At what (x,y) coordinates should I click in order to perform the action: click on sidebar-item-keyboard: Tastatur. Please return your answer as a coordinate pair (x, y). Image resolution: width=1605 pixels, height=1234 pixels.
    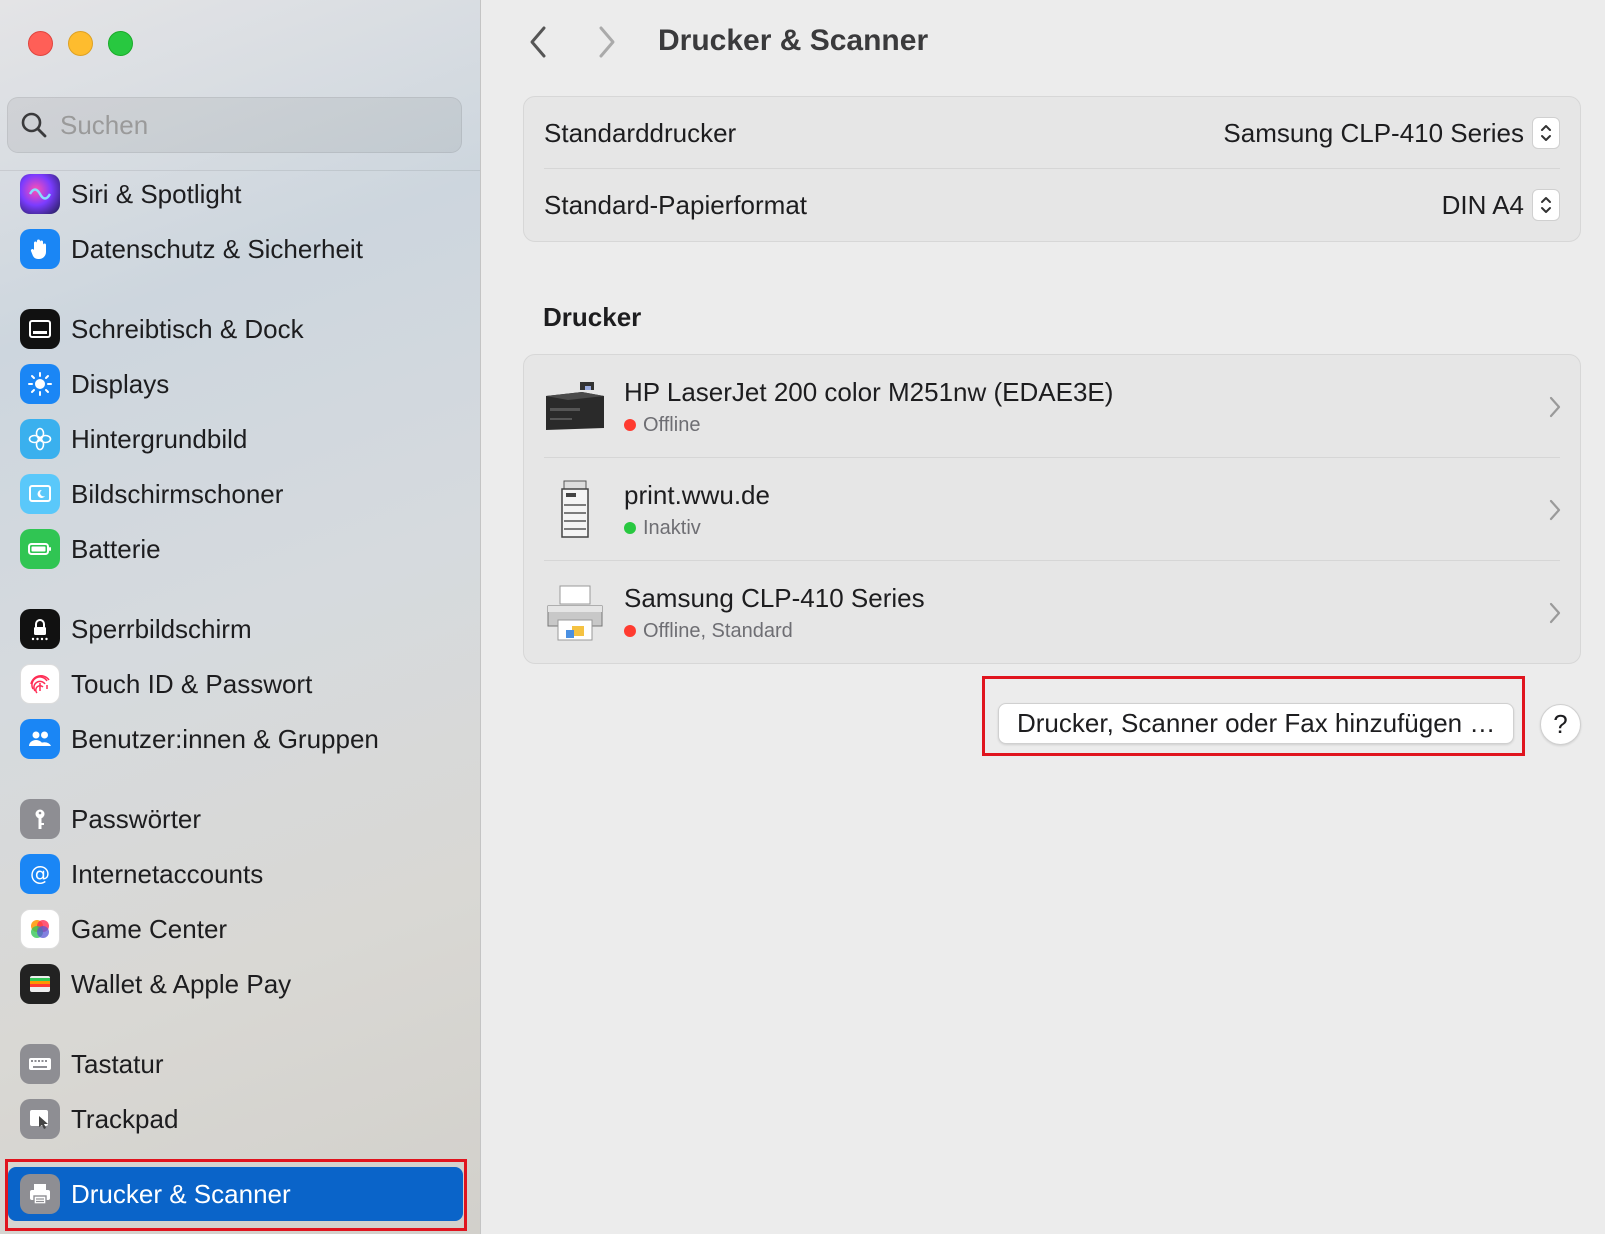
    Looking at the image, I should click on (235, 1064).